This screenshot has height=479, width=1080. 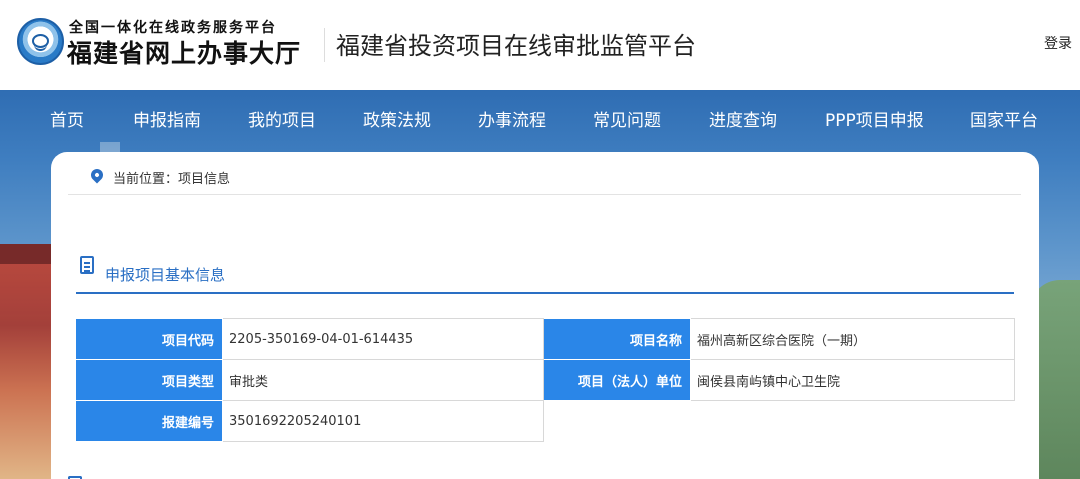 What do you see at coordinates (40, 47) in the screenshot?
I see `emblem-smile` at bounding box center [40, 47].